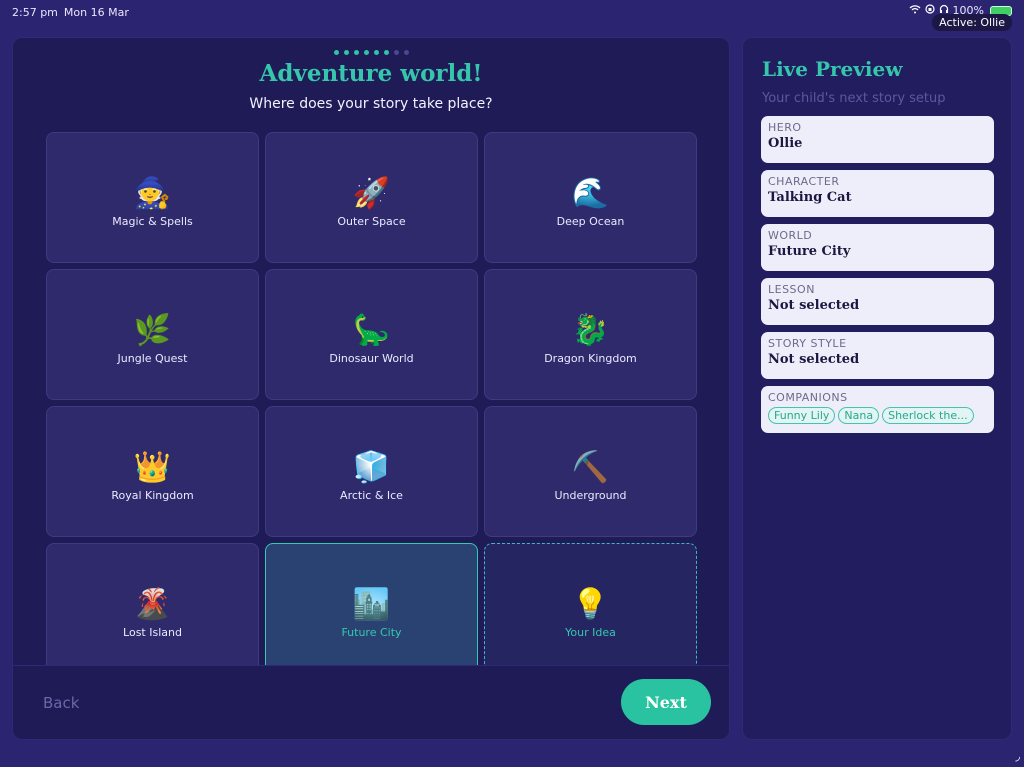 This screenshot has height=767, width=1024. I want to click on card-key: CHARACTER, so click(804, 181).